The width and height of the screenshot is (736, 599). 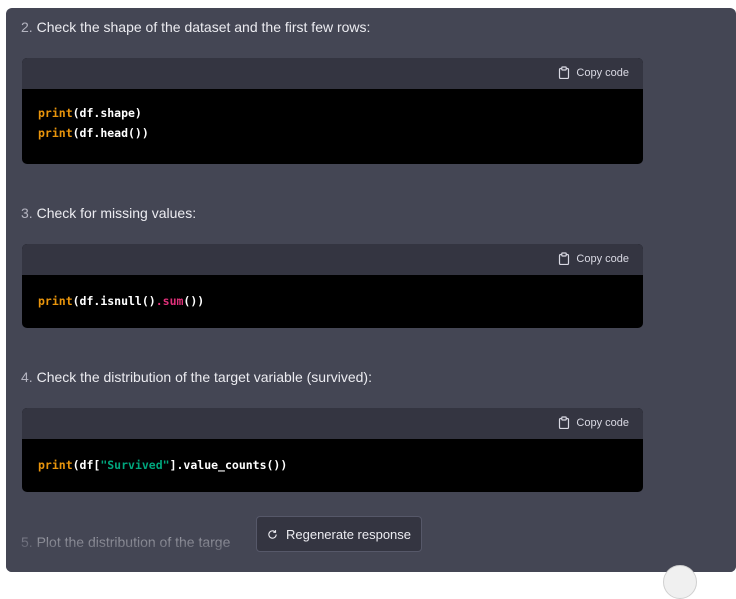 I want to click on step-number: 2., so click(x=27, y=27).